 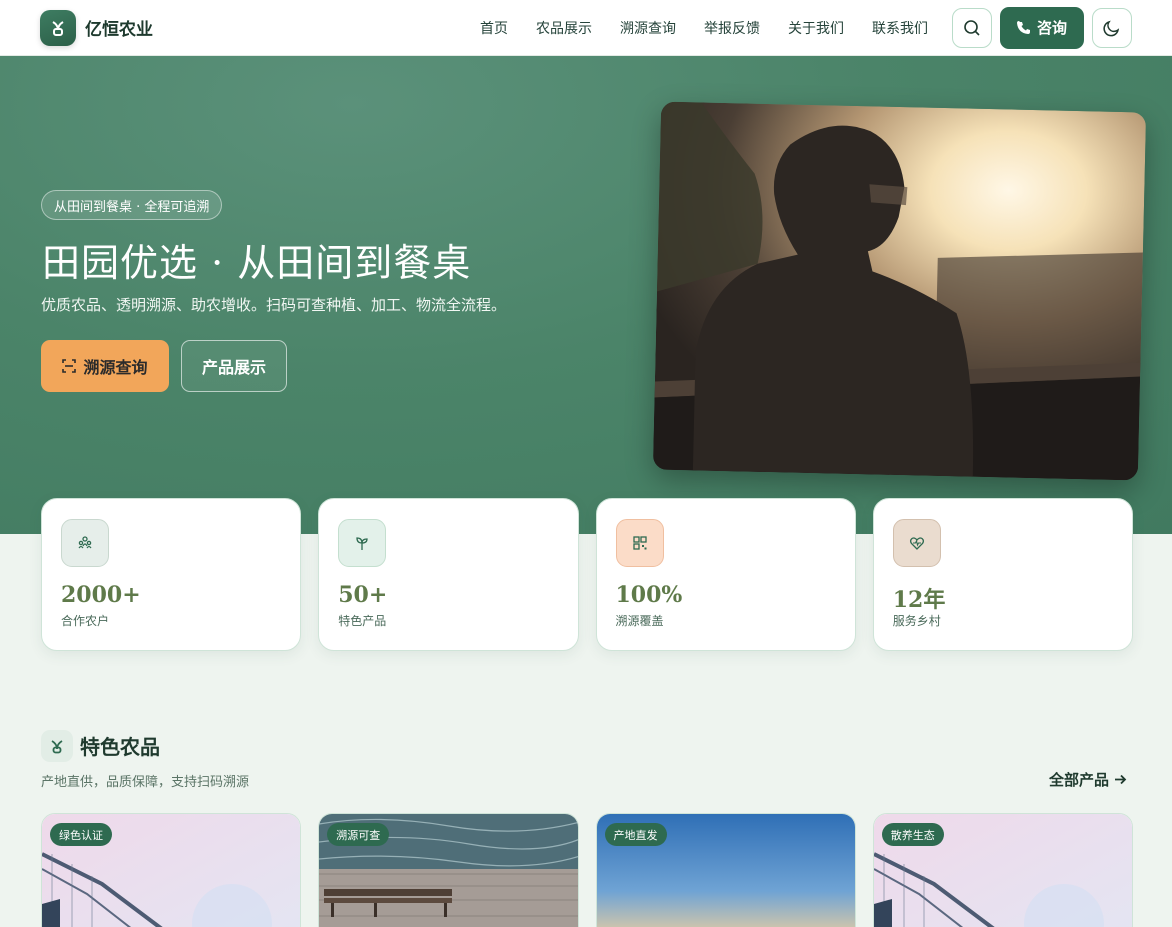 What do you see at coordinates (132, 205) in the screenshot?
I see `hero-badge: 从田间到餐桌 · 全程可追溯` at bounding box center [132, 205].